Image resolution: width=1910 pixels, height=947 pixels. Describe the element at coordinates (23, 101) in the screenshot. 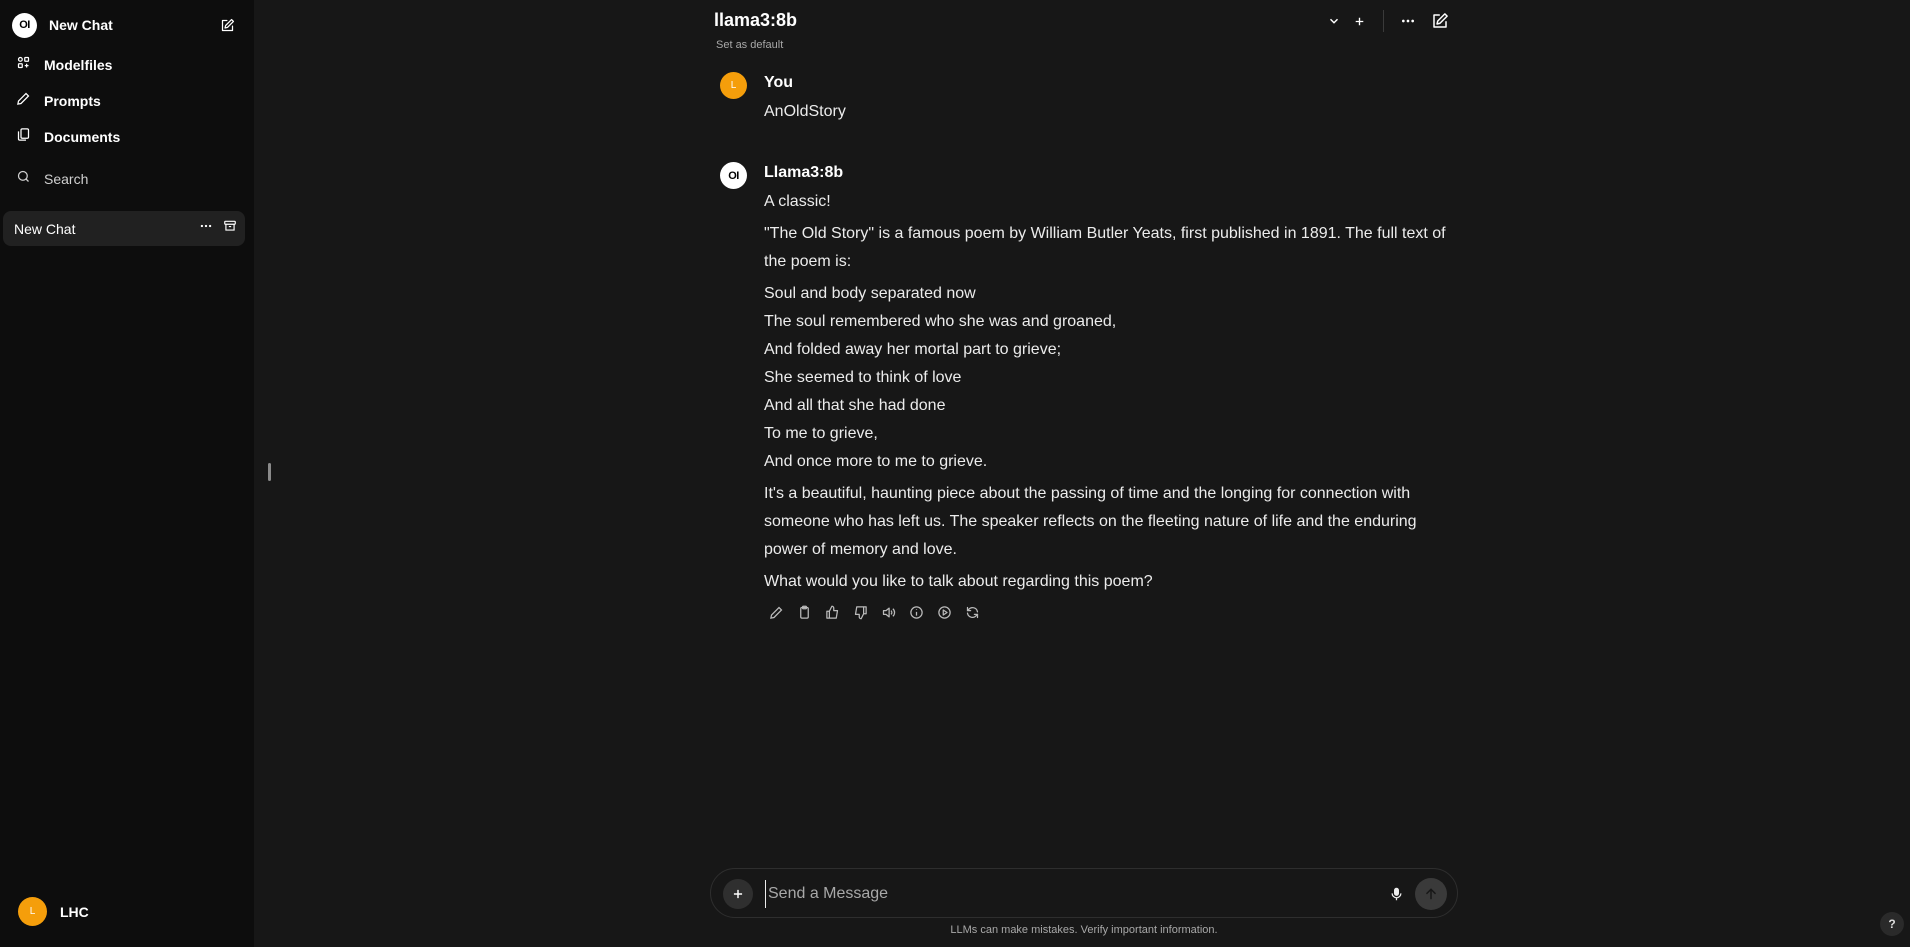

I see `pencil-icon` at that location.